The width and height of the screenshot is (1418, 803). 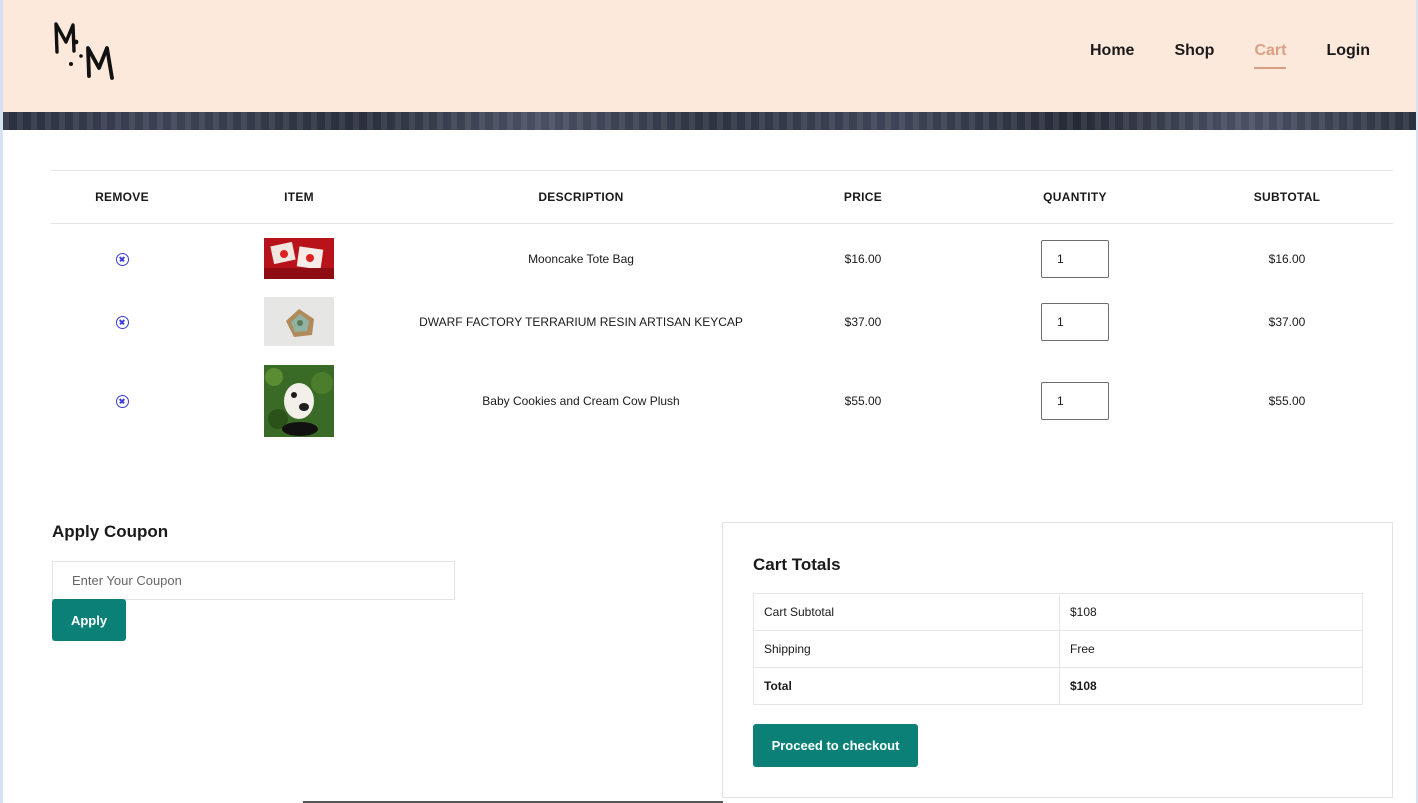 What do you see at coordinates (1287, 321) in the screenshot?
I see `item-subtotal: $37.00` at bounding box center [1287, 321].